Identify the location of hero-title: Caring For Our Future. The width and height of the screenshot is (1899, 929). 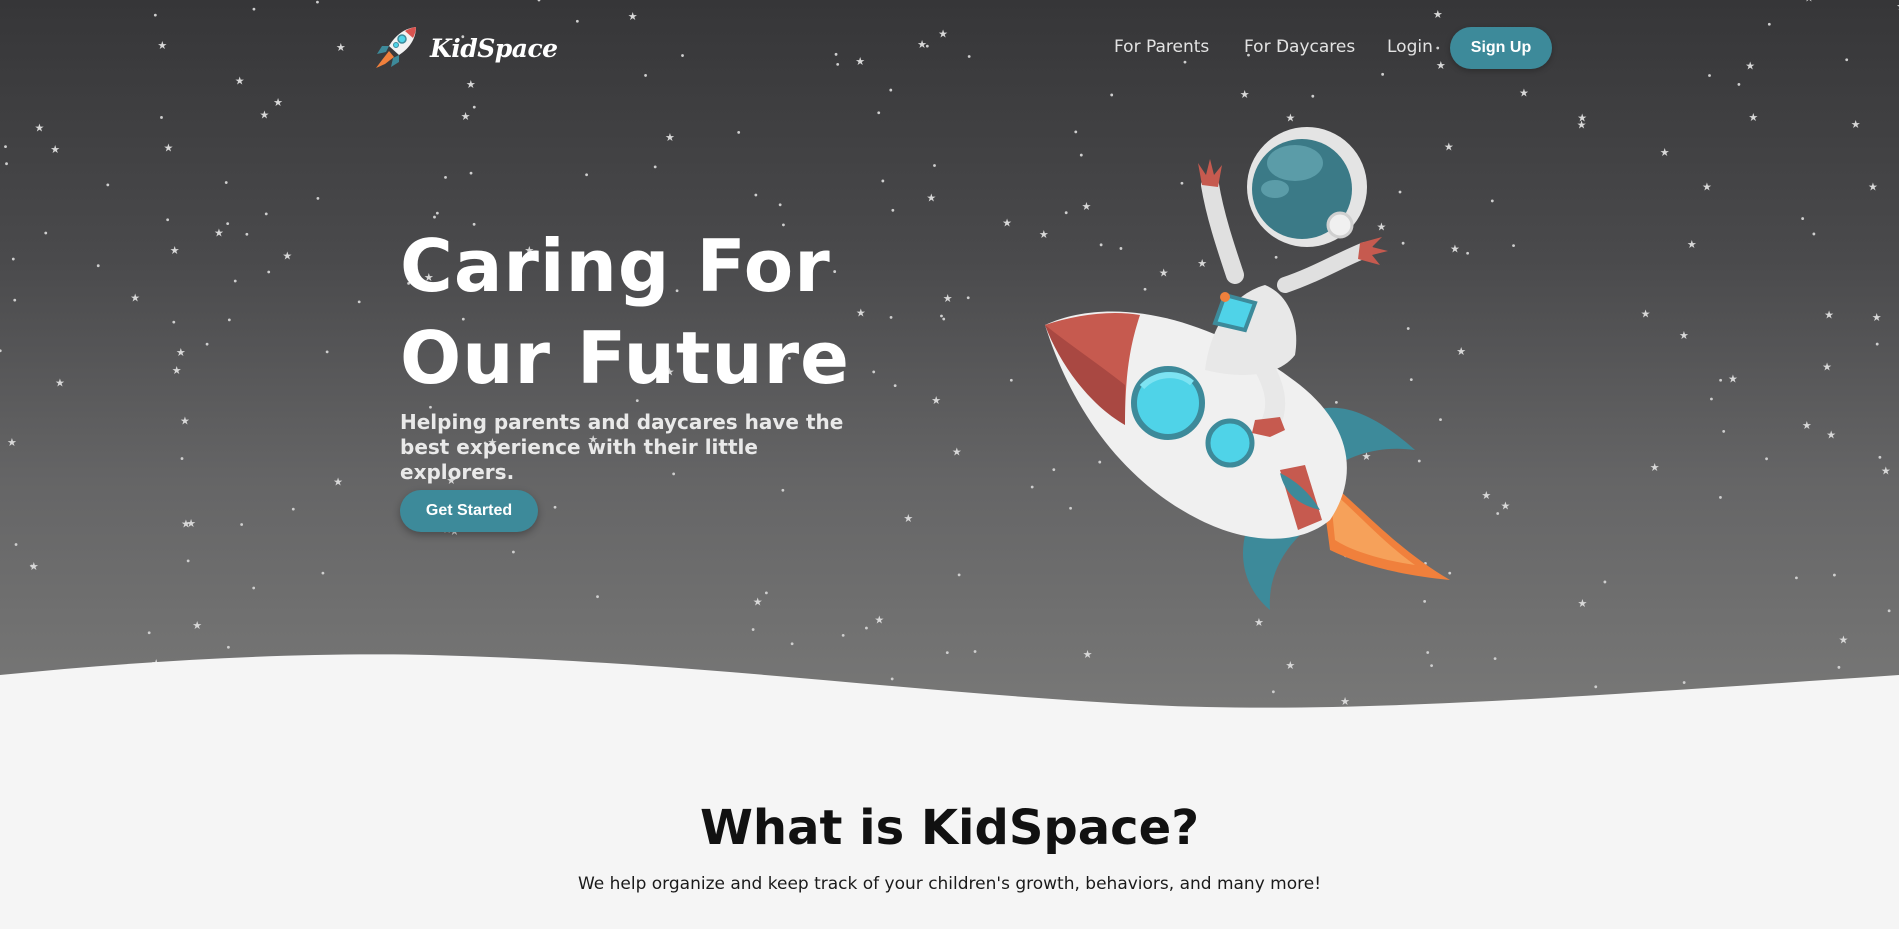
(660, 312).